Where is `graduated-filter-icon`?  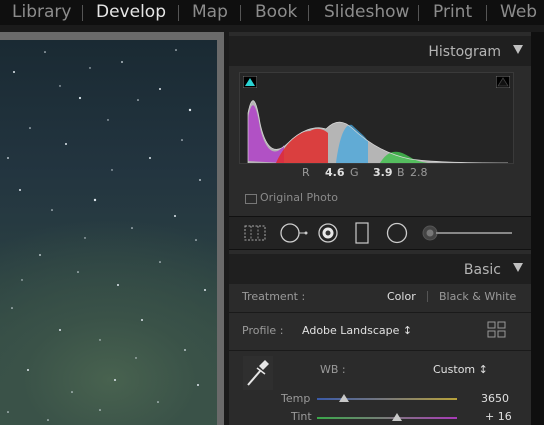 graduated-filter-icon is located at coordinates (362, 235).